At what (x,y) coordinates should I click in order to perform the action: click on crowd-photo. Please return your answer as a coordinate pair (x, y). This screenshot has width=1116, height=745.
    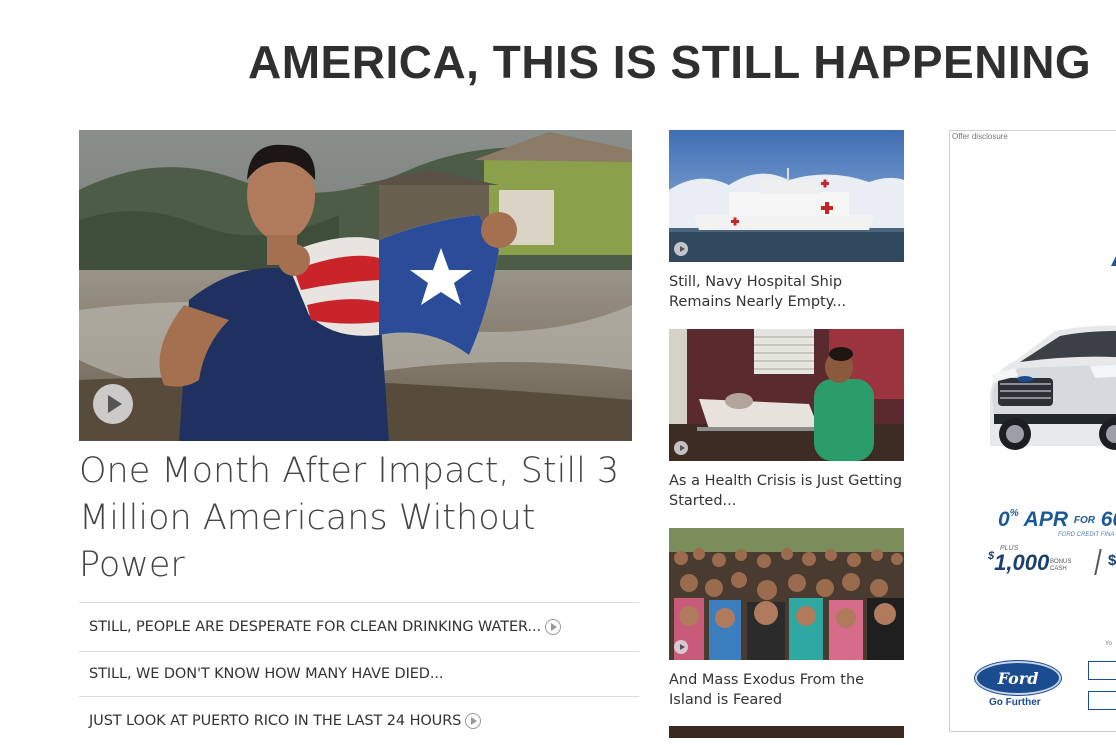
    Looking at the image, I should click on (786, 594).